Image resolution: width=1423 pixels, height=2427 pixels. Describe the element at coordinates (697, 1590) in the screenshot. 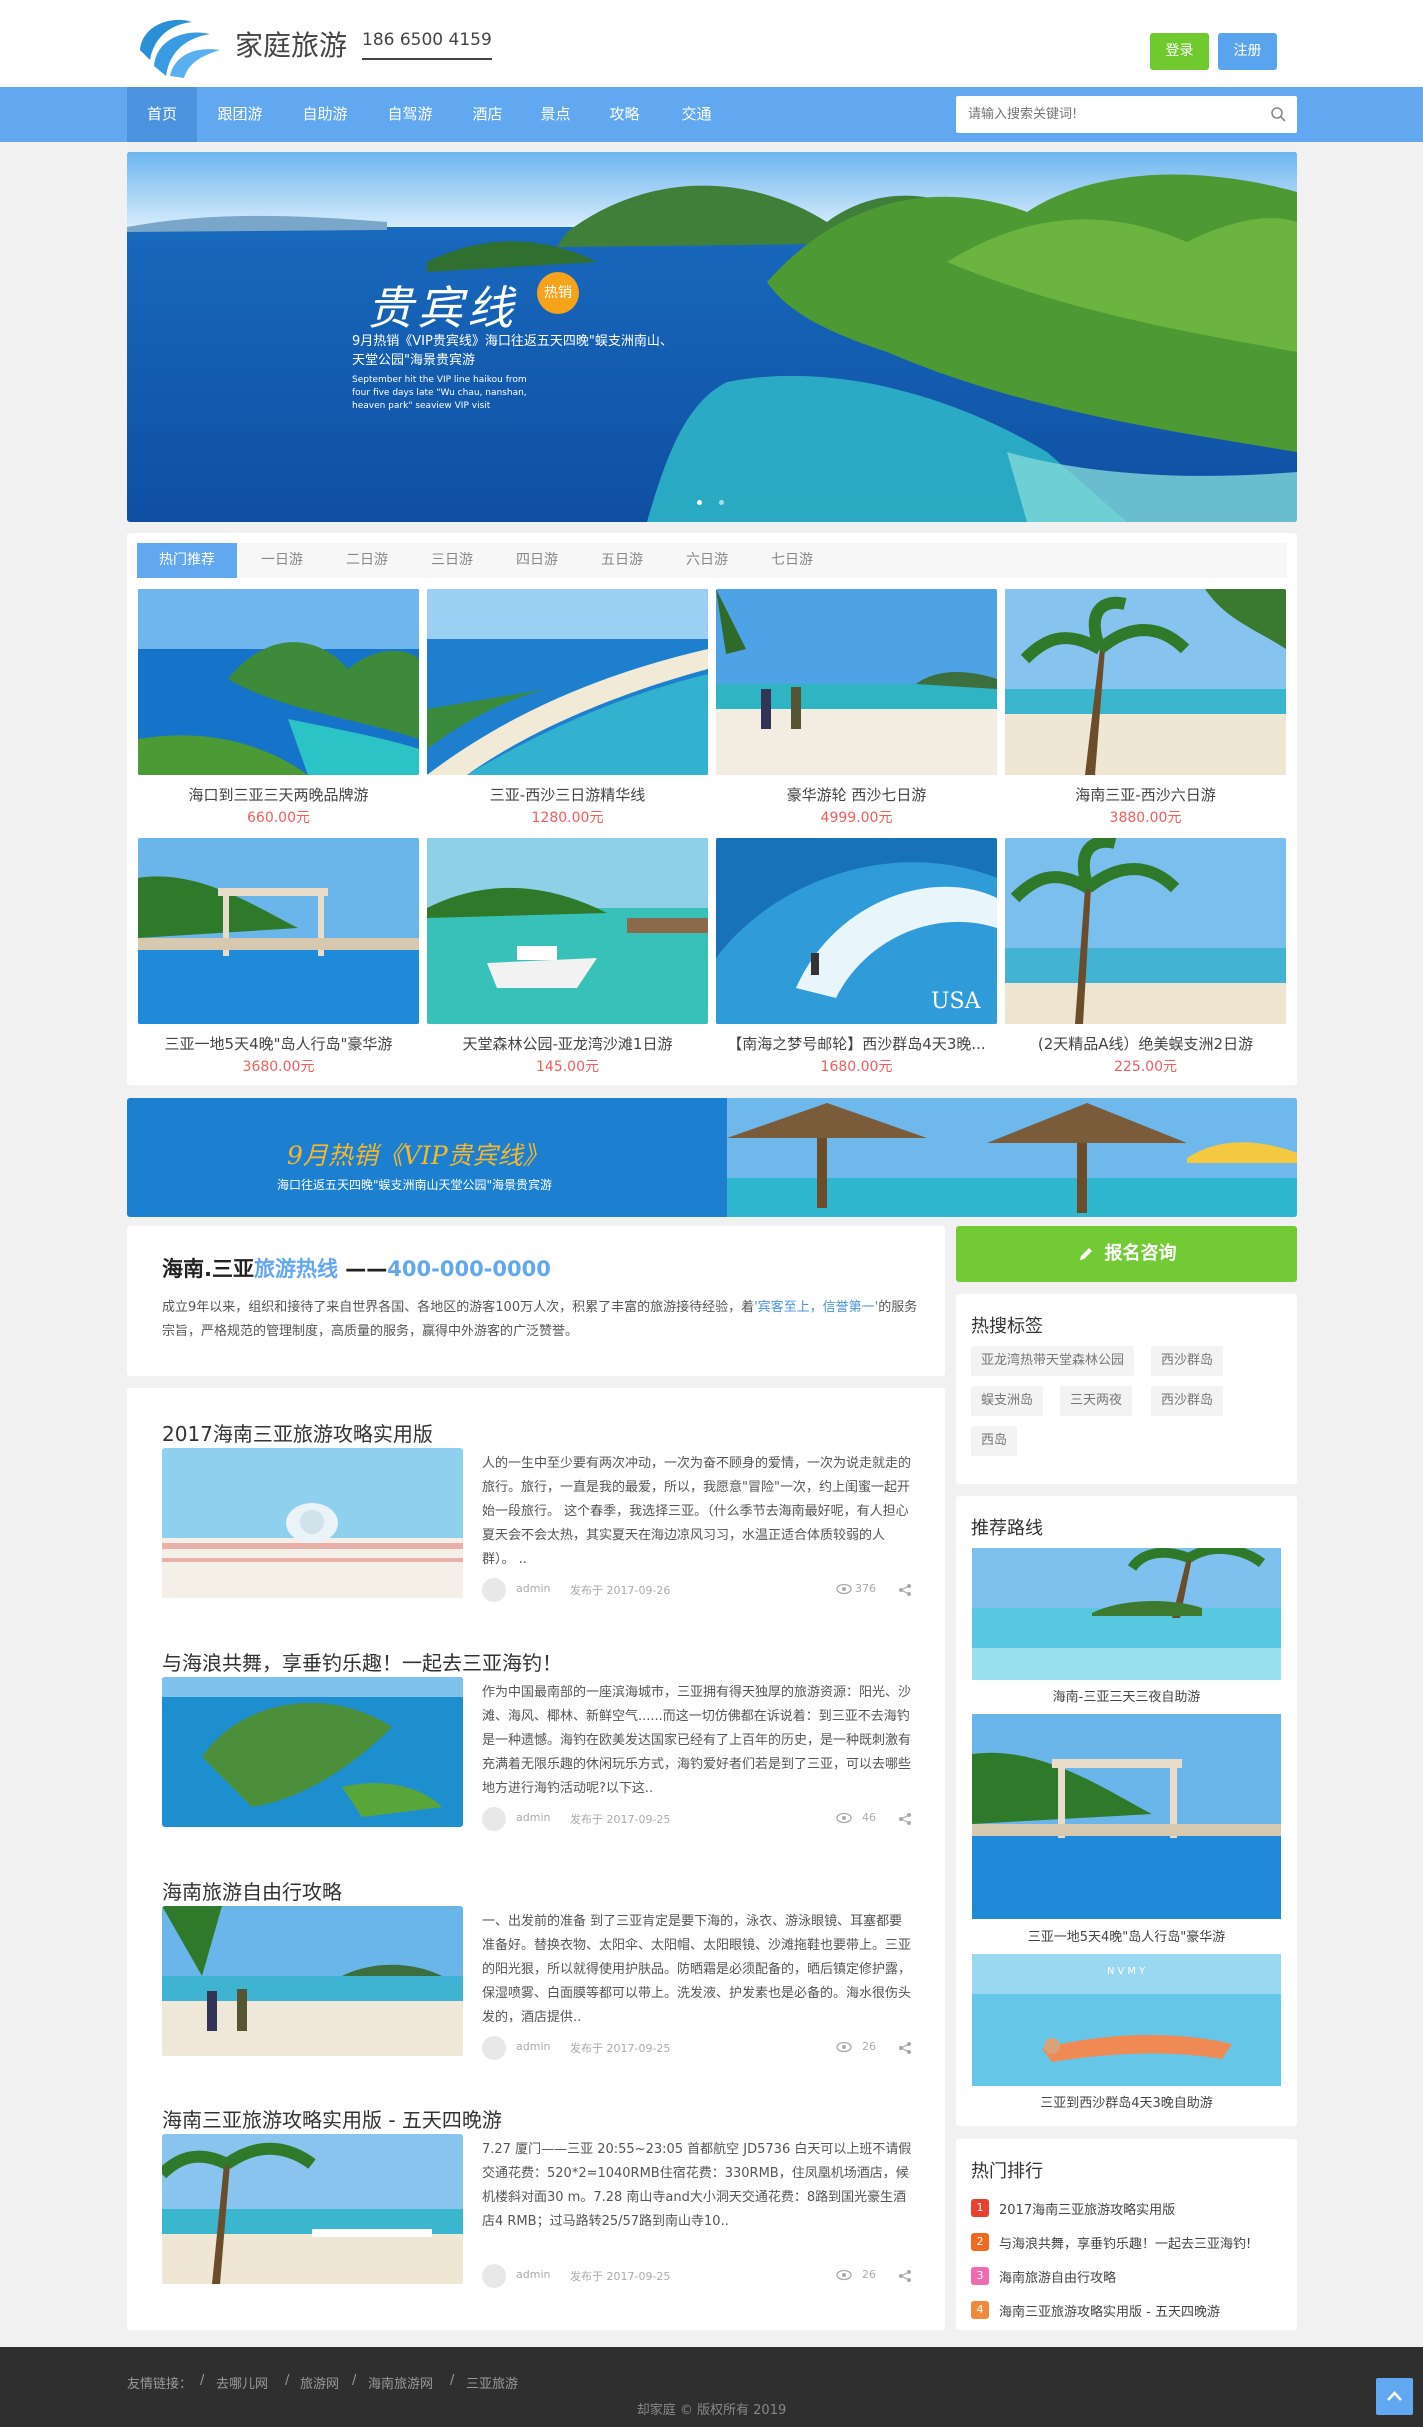

I see `article-meta: admin 发布于 2017-09-26 376` at that location.